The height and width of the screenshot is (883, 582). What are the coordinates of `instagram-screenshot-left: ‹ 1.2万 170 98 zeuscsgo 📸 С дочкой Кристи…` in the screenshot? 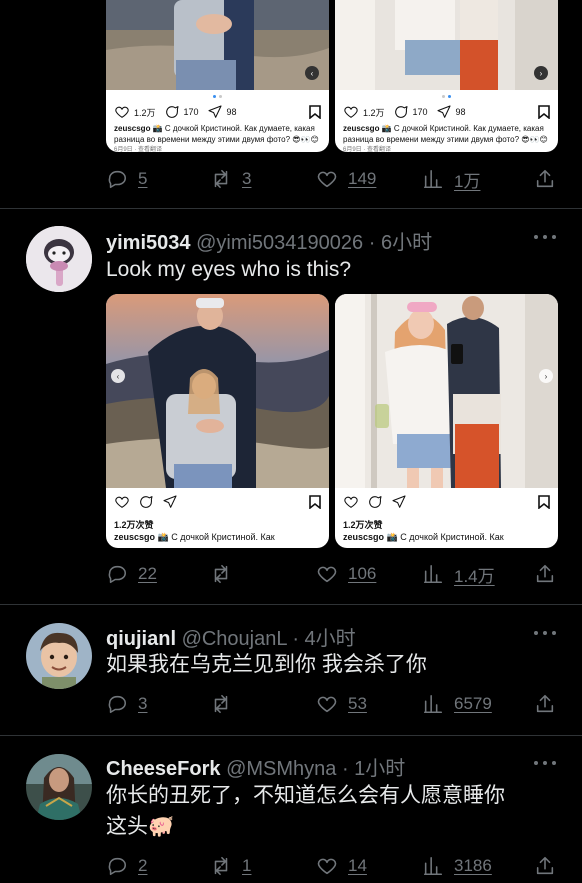 It's located at (217, 76).